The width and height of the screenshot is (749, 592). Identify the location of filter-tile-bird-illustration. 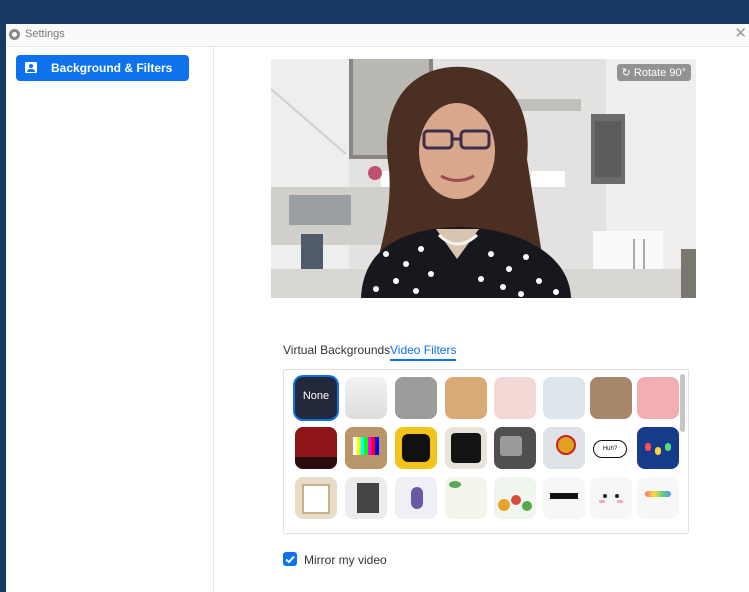
(416, 498).